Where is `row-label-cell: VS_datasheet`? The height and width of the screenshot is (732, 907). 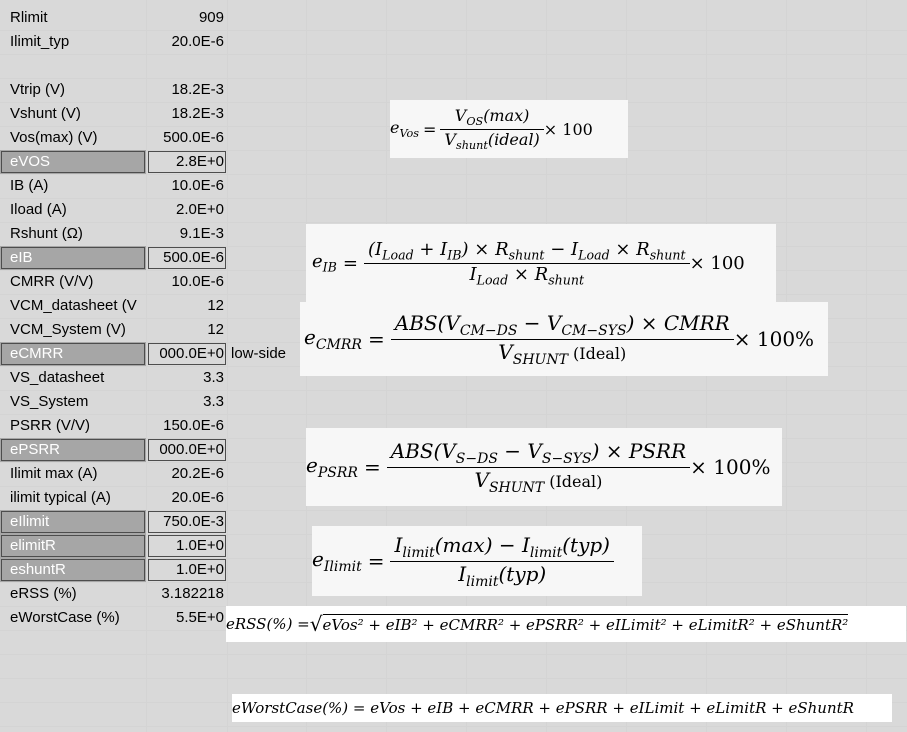 row-label-cell: VS_datasheet is located at coordinates (73, 378).